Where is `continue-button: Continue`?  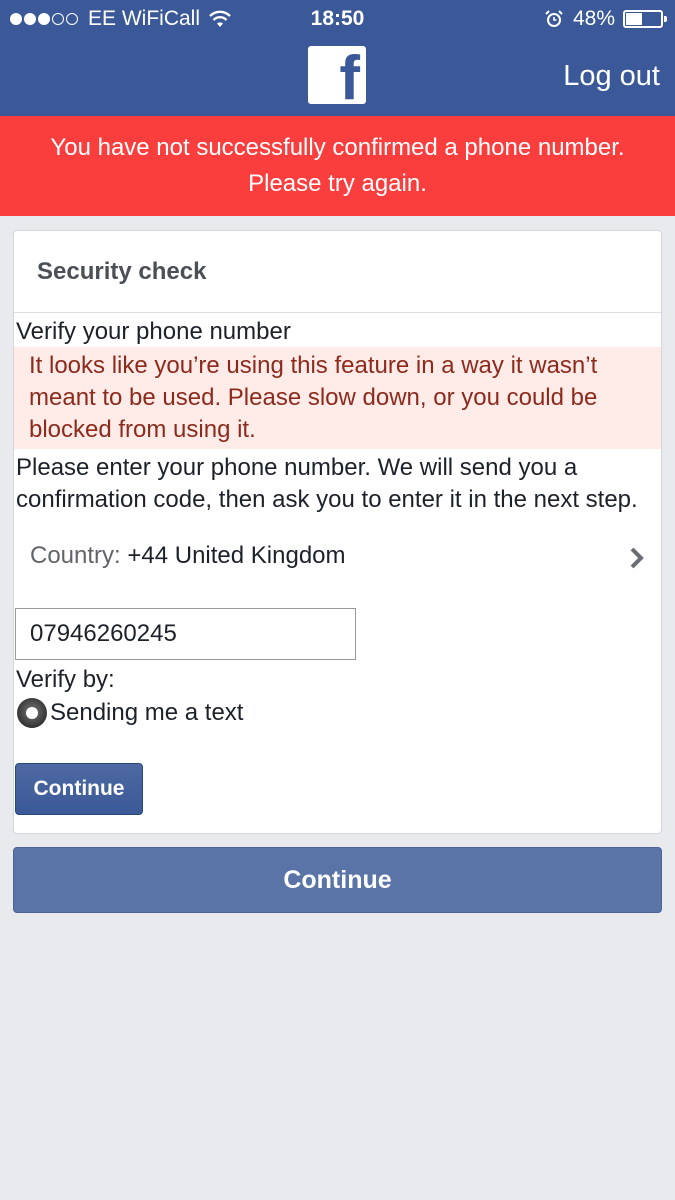 continue-button: Continue is located at coordinates (337, 880).